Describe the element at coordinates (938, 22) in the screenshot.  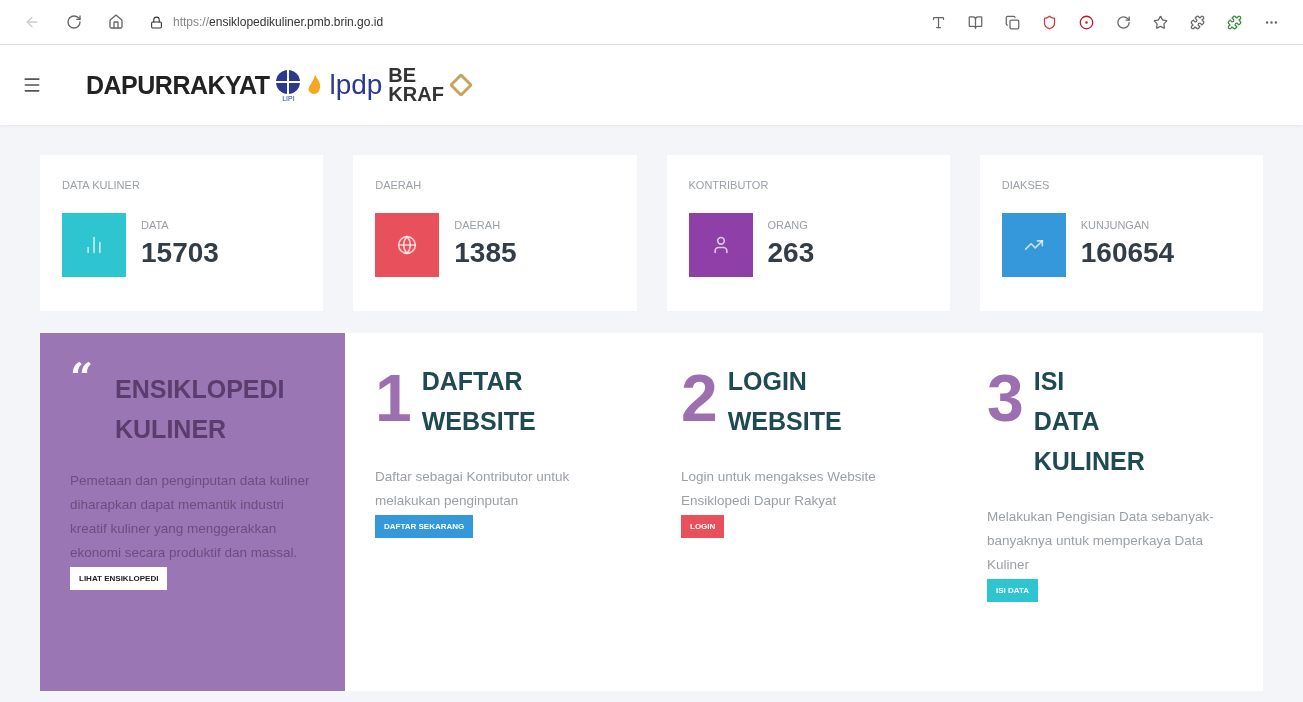
I see `read-aloud-icon` at that location.